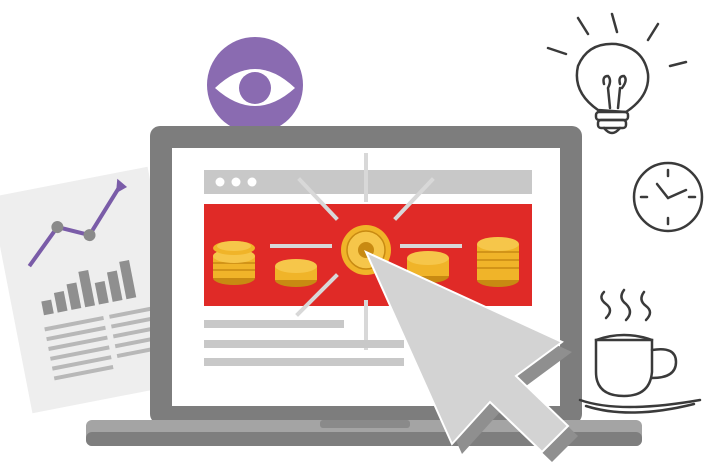 The width and height of the screenshot is (718, 465). I want to click on lightbulb-icon, so click(617, 73).